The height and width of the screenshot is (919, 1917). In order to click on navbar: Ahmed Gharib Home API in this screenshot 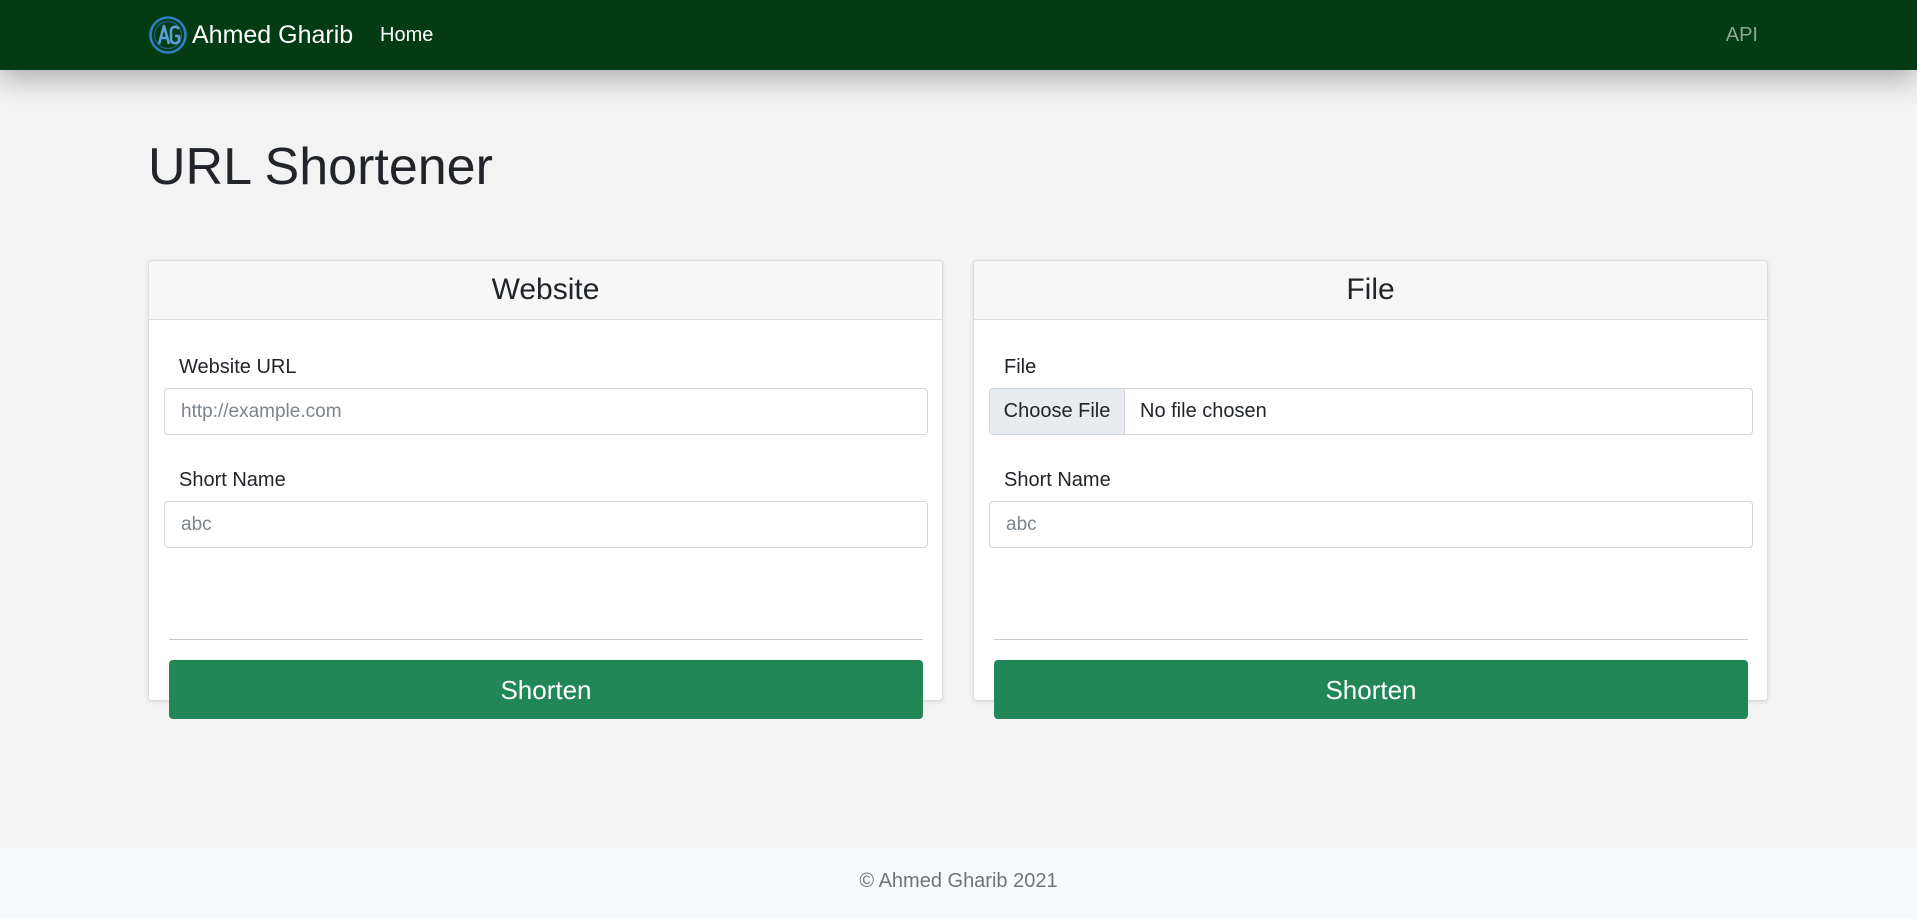, I will do `click(958, 35)`.